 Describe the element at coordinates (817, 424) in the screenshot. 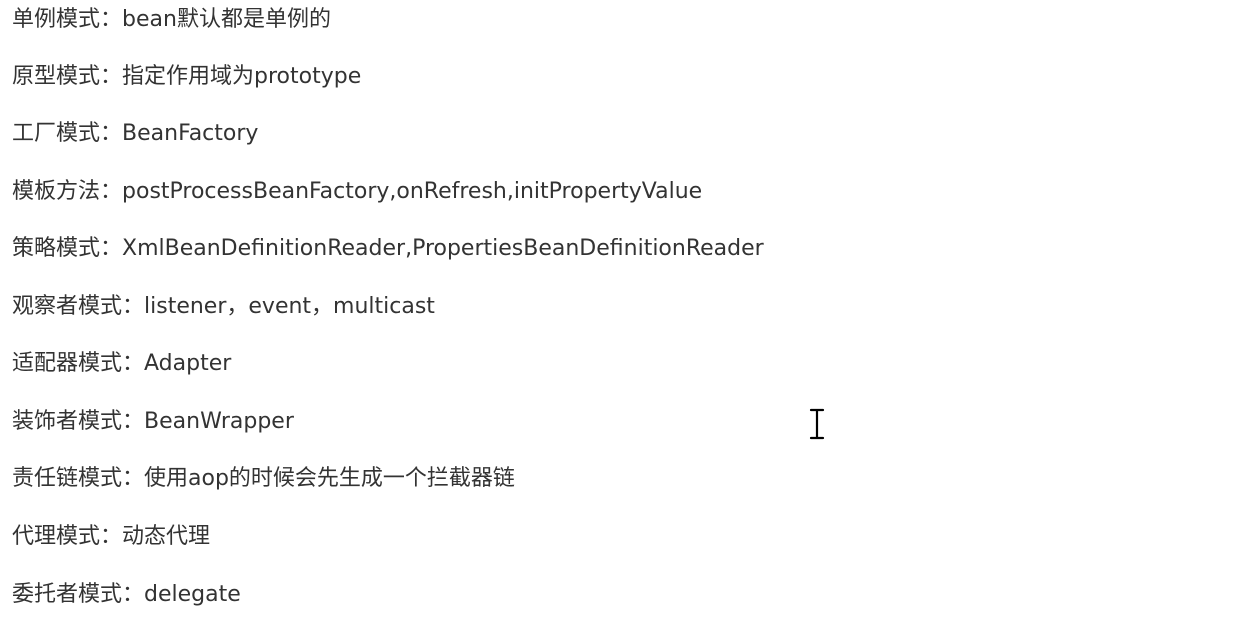

I see `text-cursor-icon` at that location.